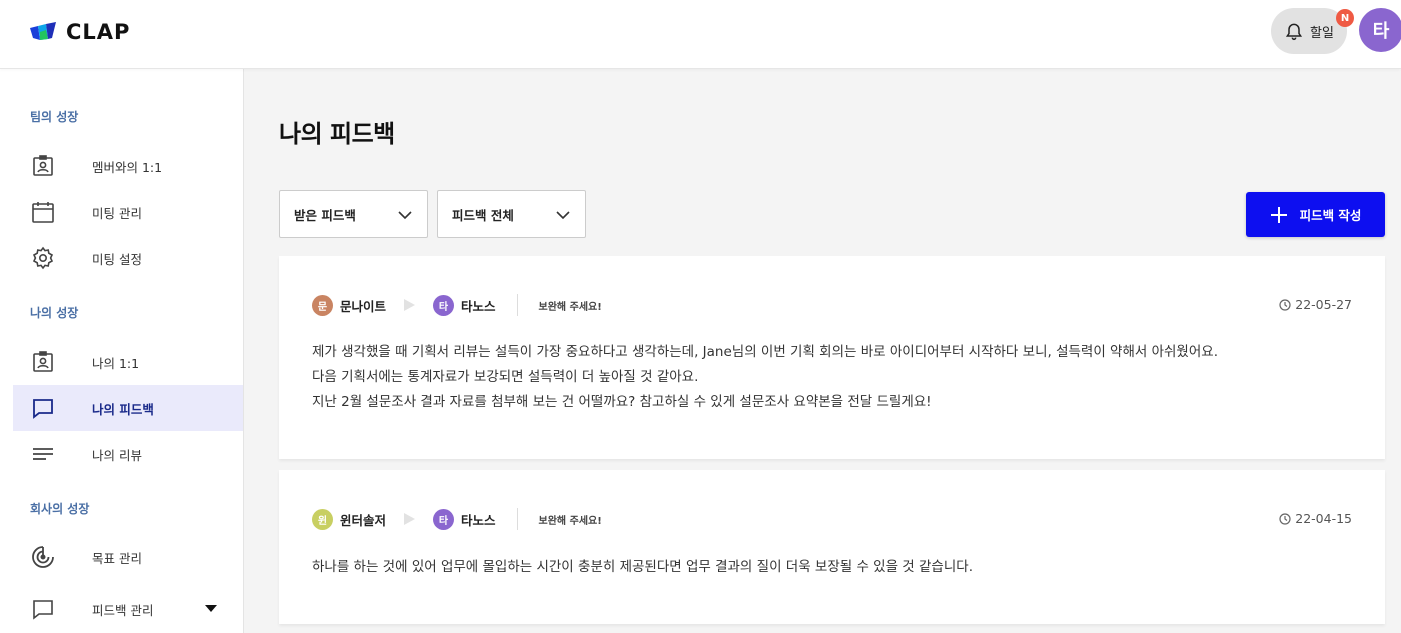 Image resolution: width=1401 pixels, height=633 pixels. I want to click on clap-logo-icon, so click(43, 31).